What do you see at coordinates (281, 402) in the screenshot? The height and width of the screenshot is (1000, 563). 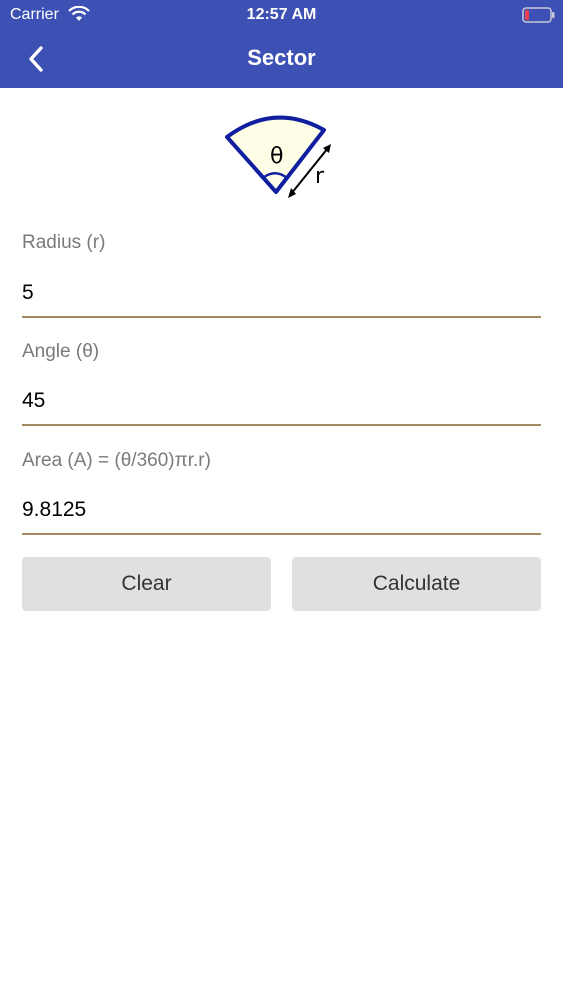 I see `angle-input` at bounding box center [281, 402].